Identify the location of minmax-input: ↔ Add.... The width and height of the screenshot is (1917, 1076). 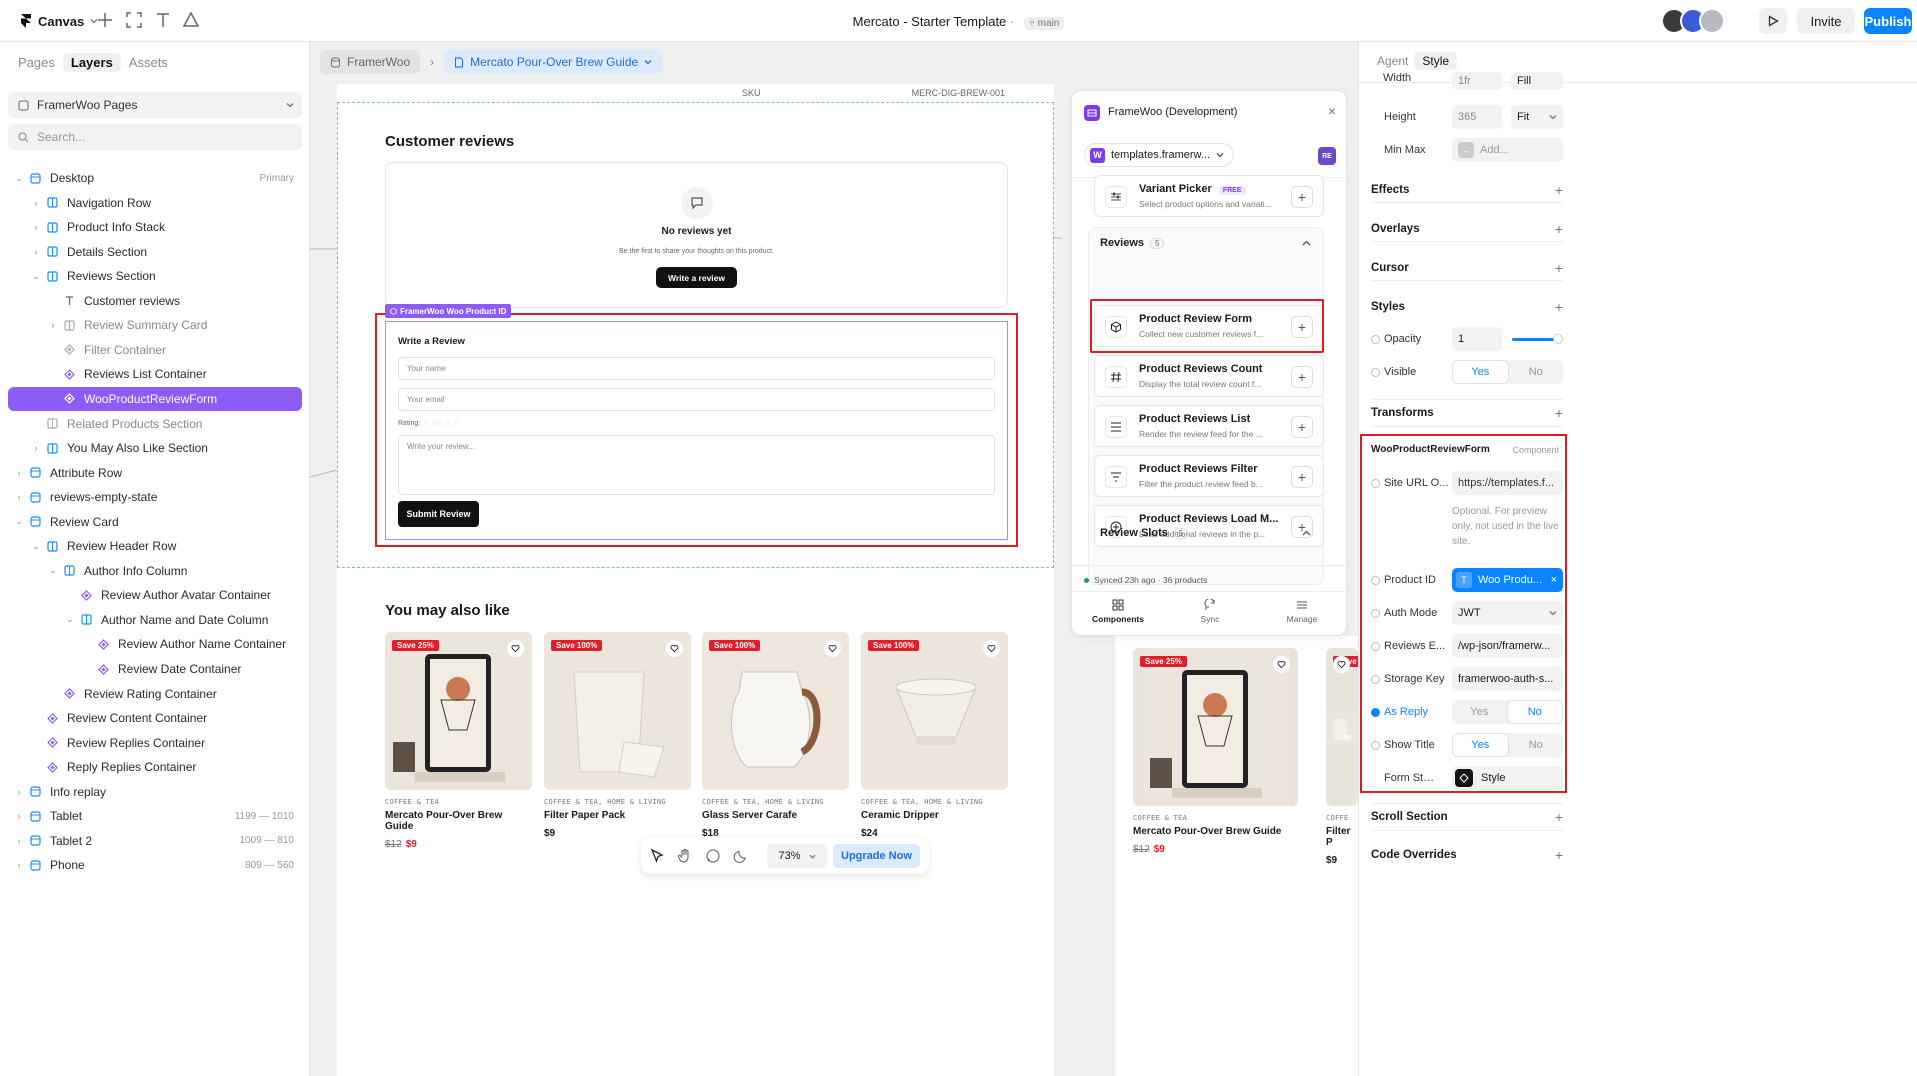
(1507, 150).